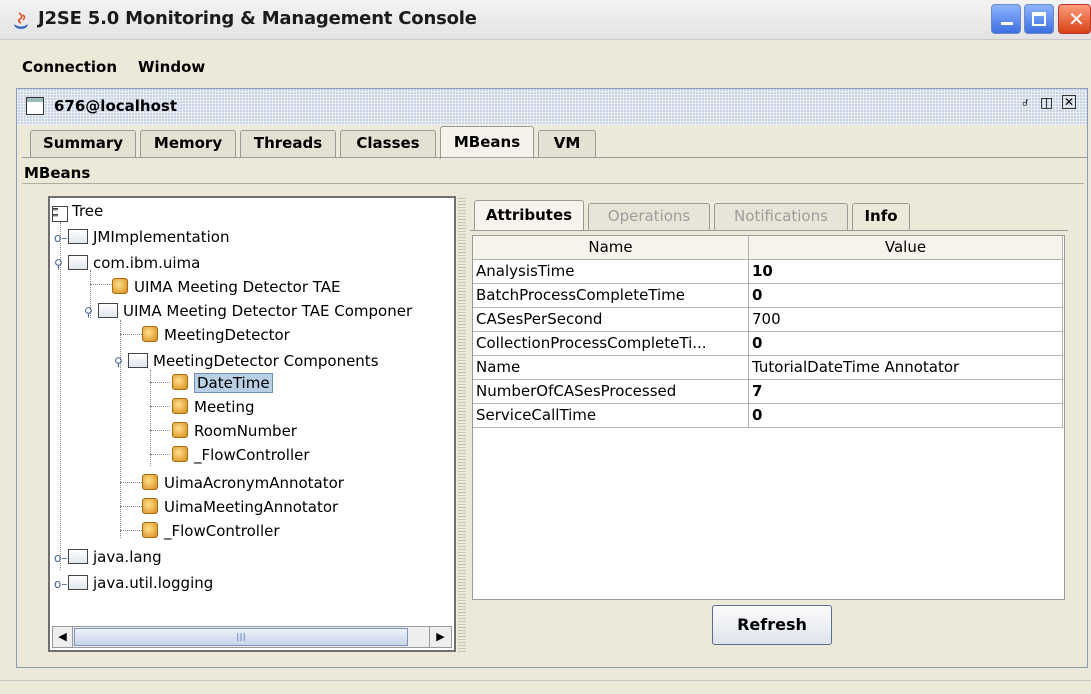 Image resolution: width=1091 pixels, height=694 pixels. I want to click on menu-window: Window, so click(171, 67).